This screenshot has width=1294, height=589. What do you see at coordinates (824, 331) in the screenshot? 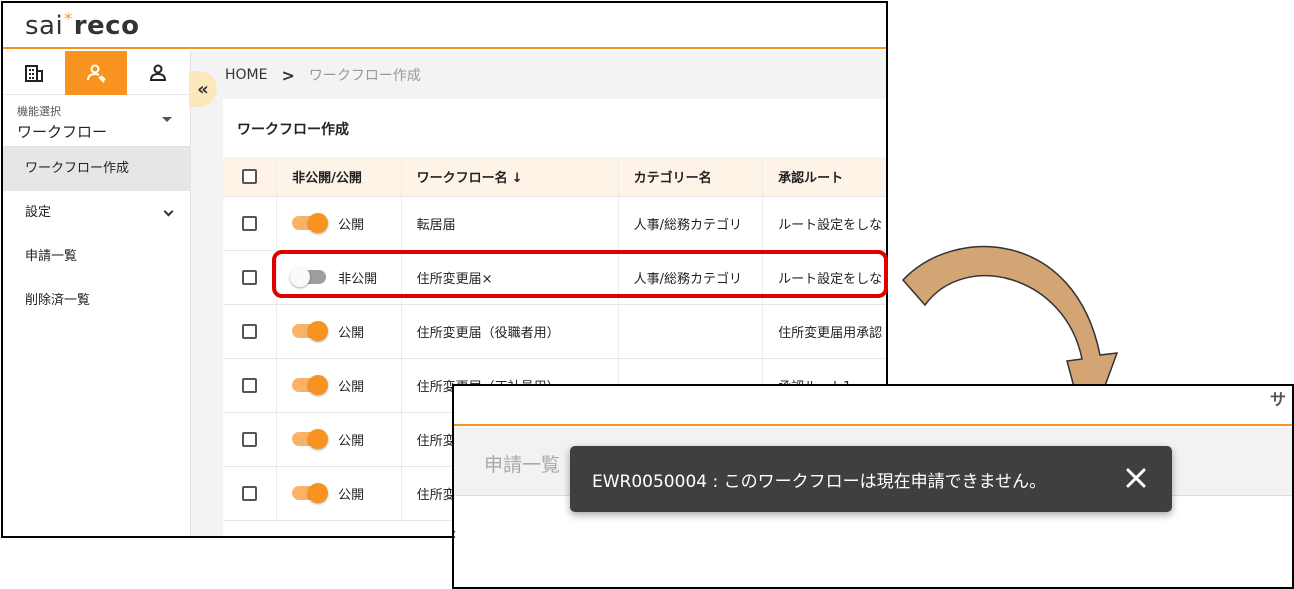
I see `approval-route-cell: 住所変更届用承認` at bounding box center [824, 331].